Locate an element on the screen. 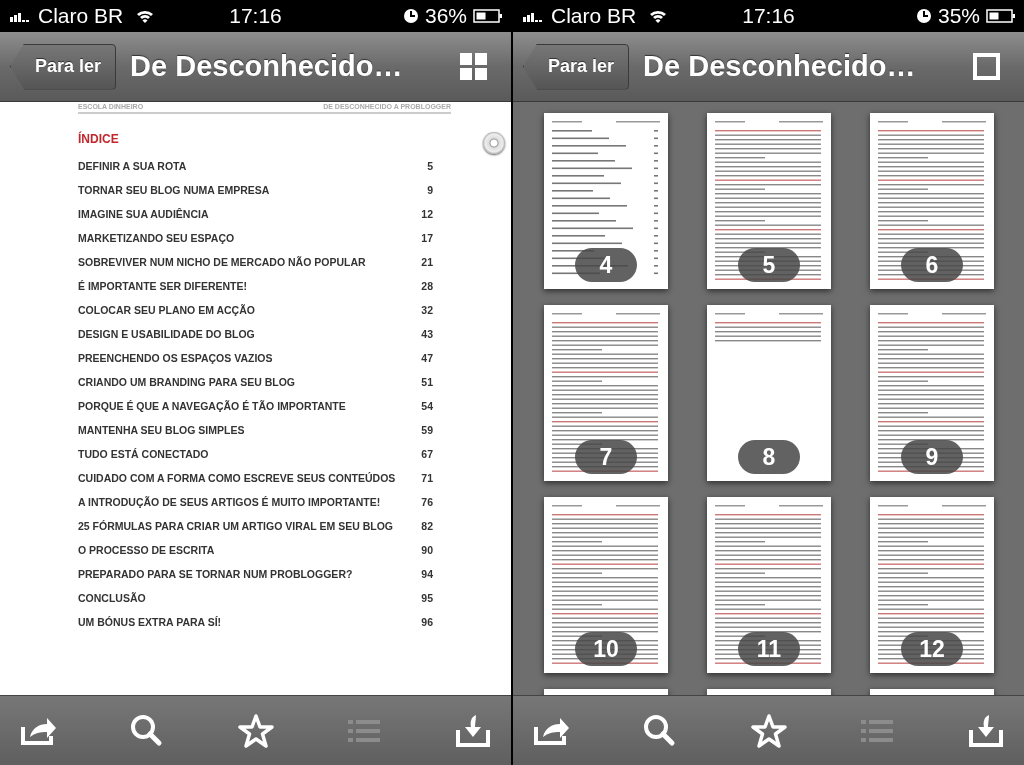 The height and width of the screenshot is (765, 1024). page-thumbnail: 5 is located at coordinates (769, 201).